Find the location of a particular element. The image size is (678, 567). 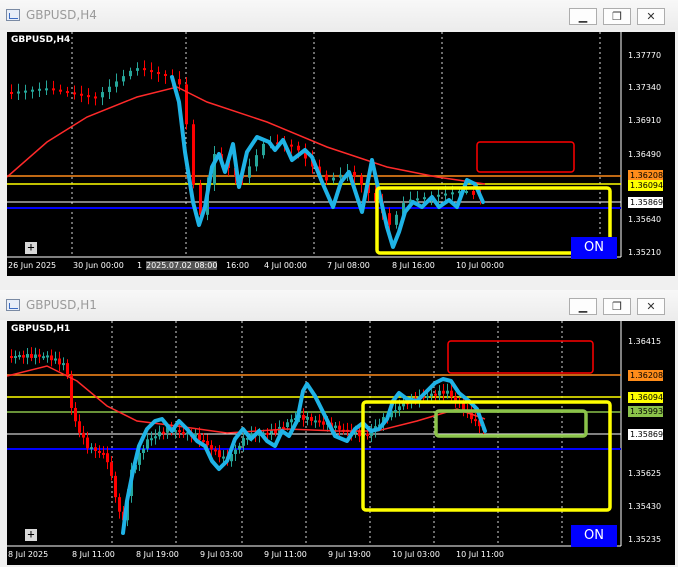

price-label: 1.36490 is located at coordinates (645, 154).